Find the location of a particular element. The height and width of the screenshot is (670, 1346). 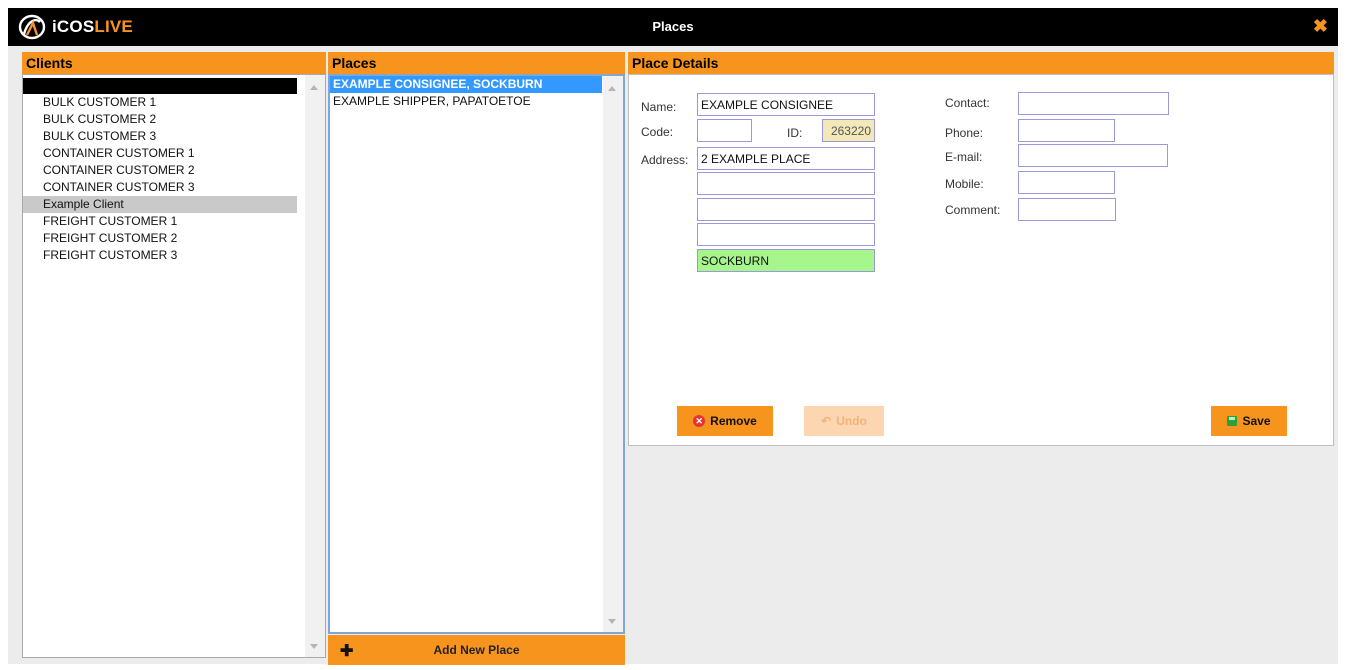

places-panel-header: Places is located at coordinates (476, 63).